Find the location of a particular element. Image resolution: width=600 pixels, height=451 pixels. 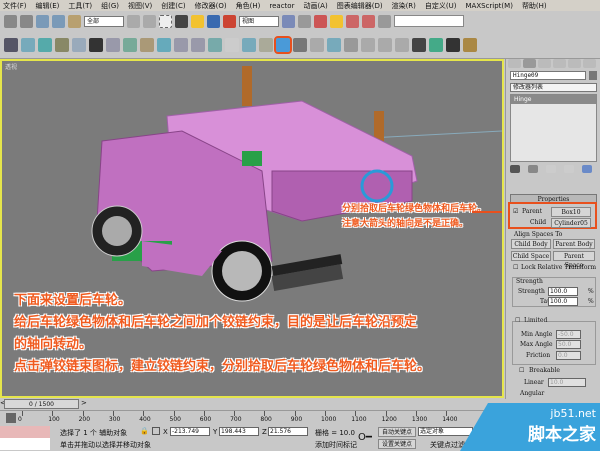

spring-icon is located at coordinates (79, 44).